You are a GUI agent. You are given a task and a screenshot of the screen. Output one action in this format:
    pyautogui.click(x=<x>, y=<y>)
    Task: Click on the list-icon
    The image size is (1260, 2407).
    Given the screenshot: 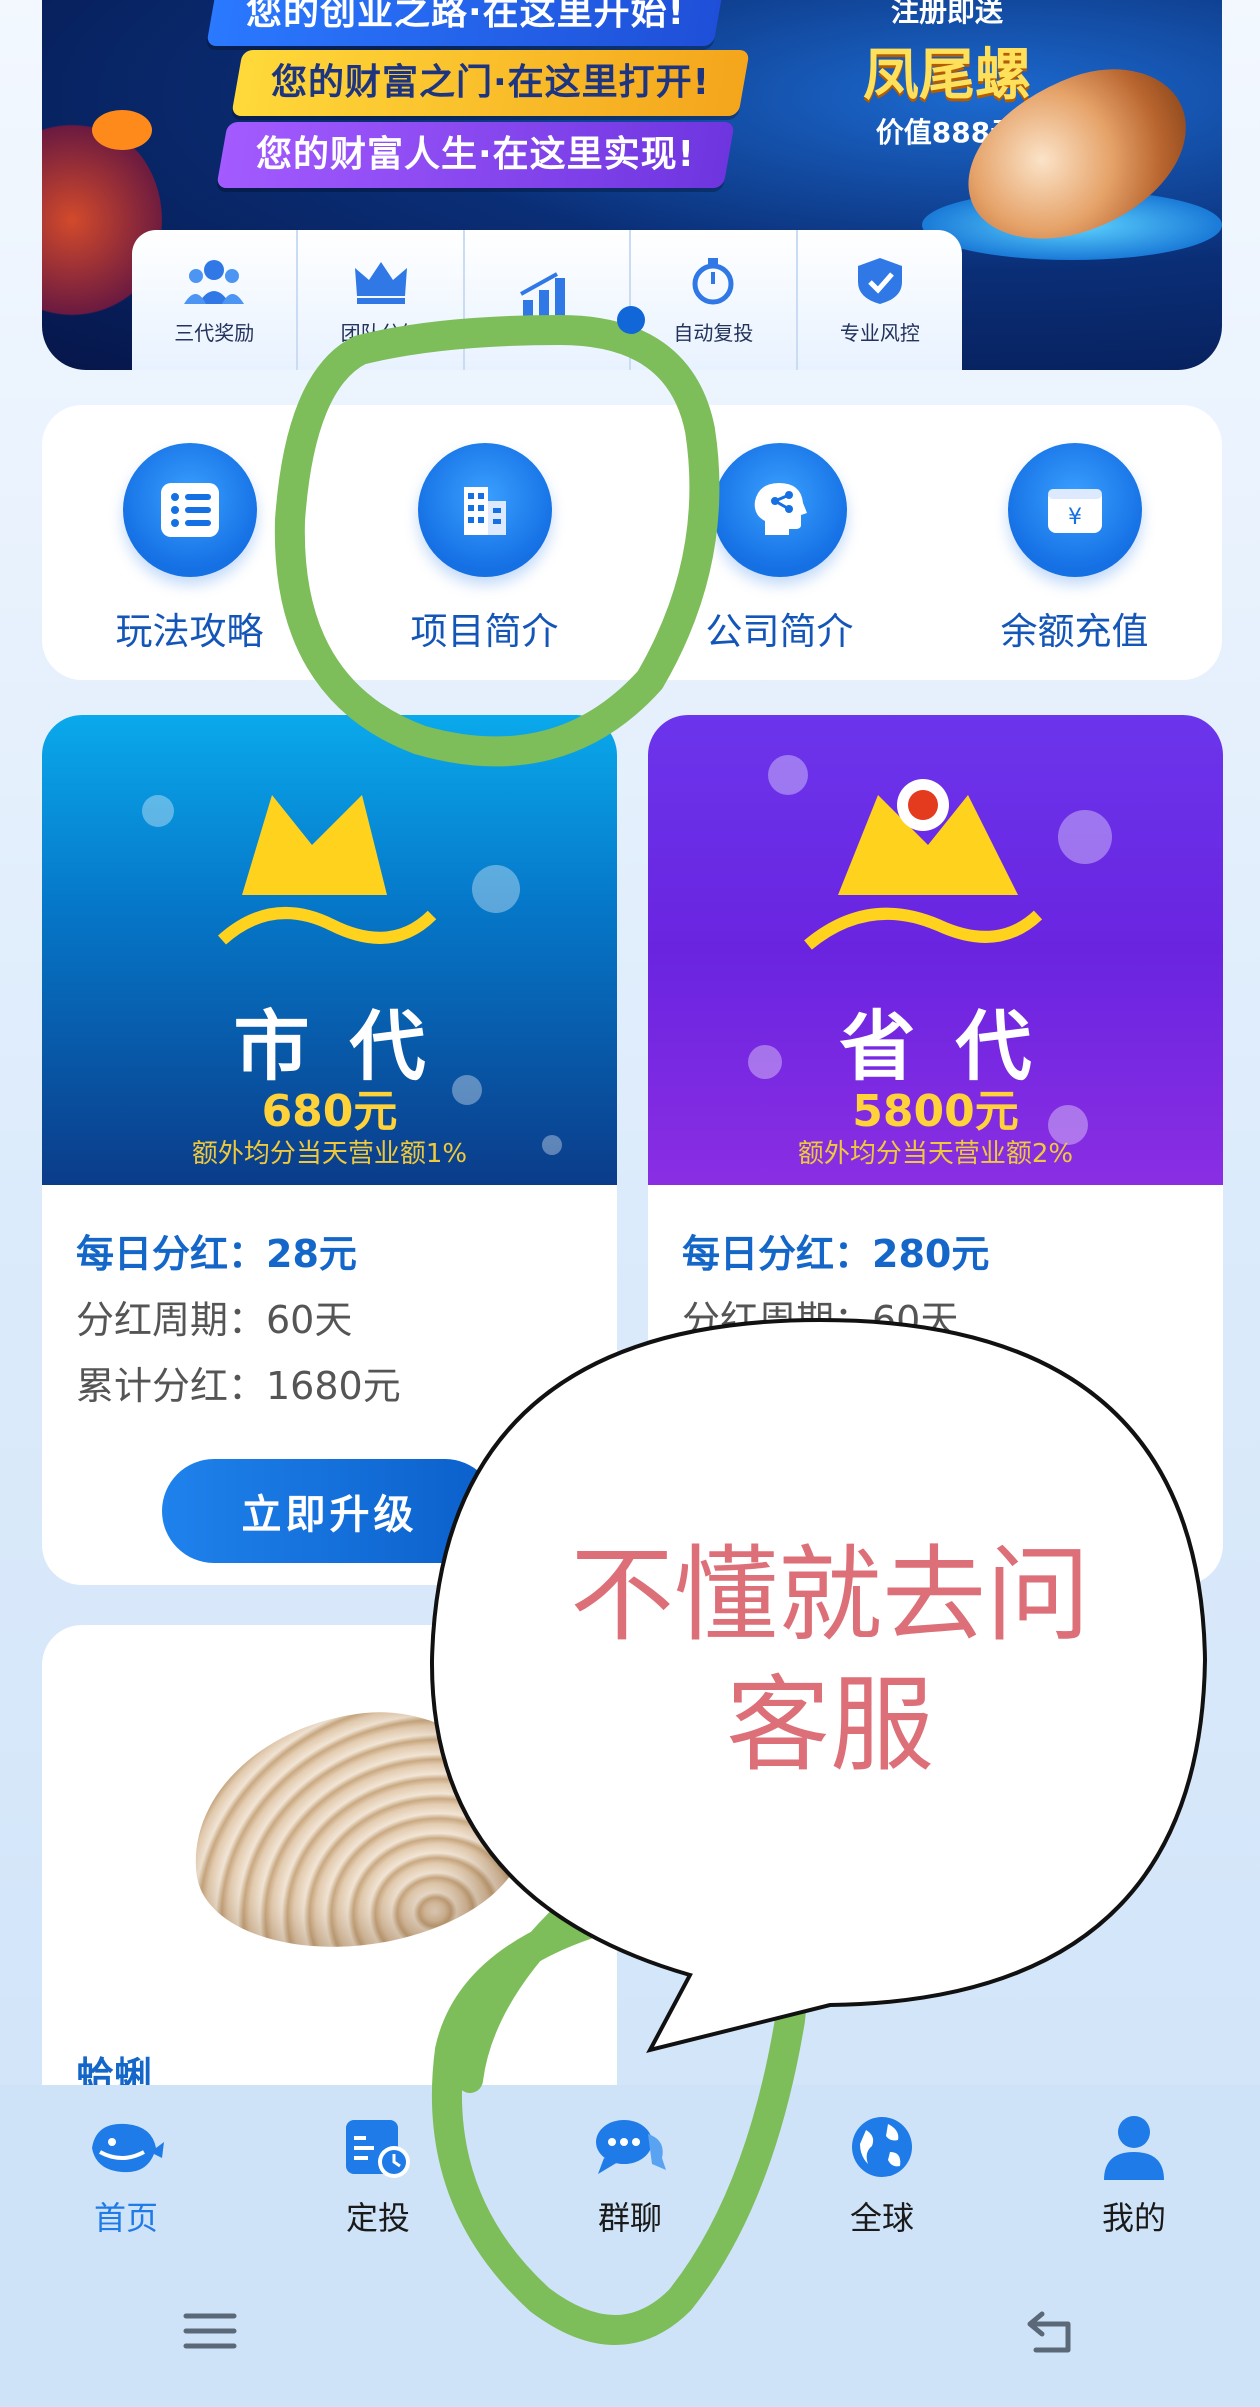 What is the action you would take?
    pyautogui.click(x=189, y=510)
    